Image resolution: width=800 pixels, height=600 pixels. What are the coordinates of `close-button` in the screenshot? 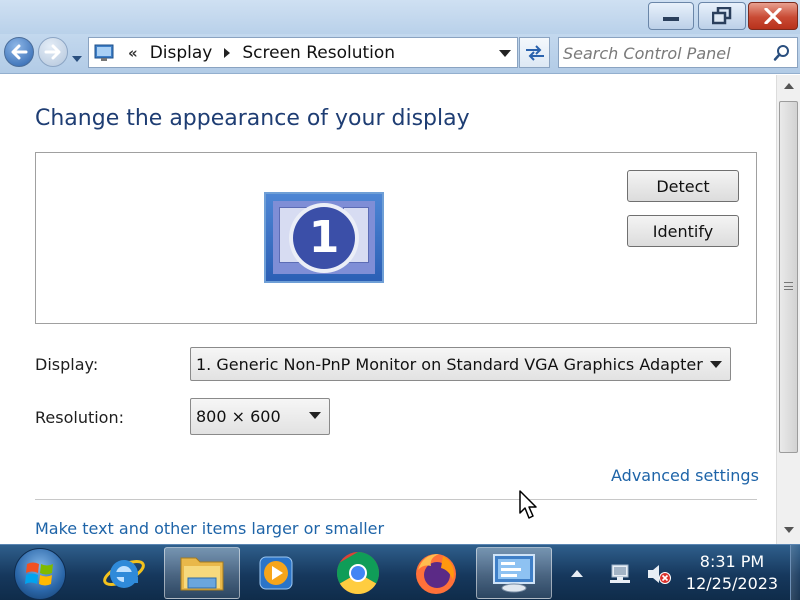 It's located at (773, 16).